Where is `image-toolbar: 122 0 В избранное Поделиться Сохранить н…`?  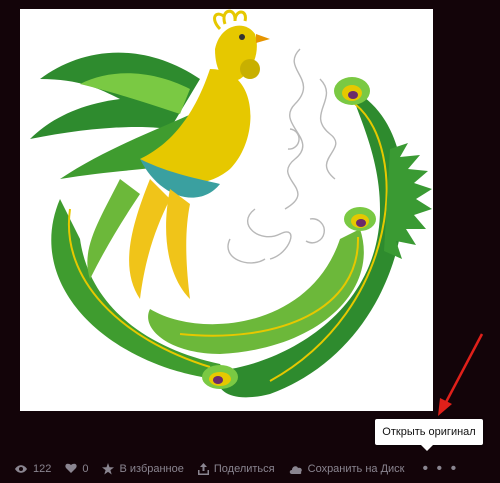
image-toolbar: 122 0 В избранное Поделиться Сохранить н… is located at coordinates (250, 468).